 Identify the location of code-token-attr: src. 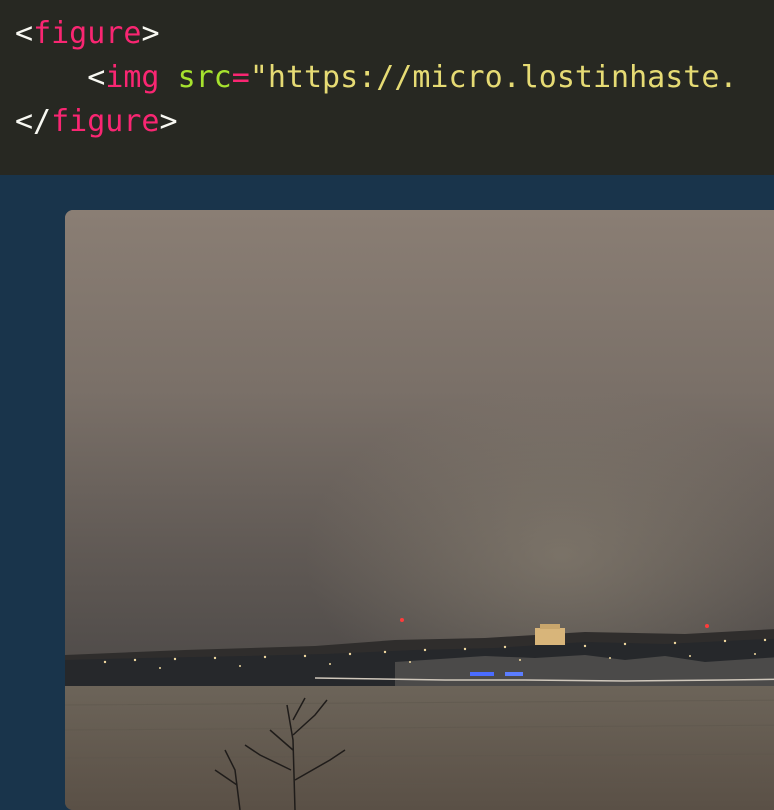
(204, 77).